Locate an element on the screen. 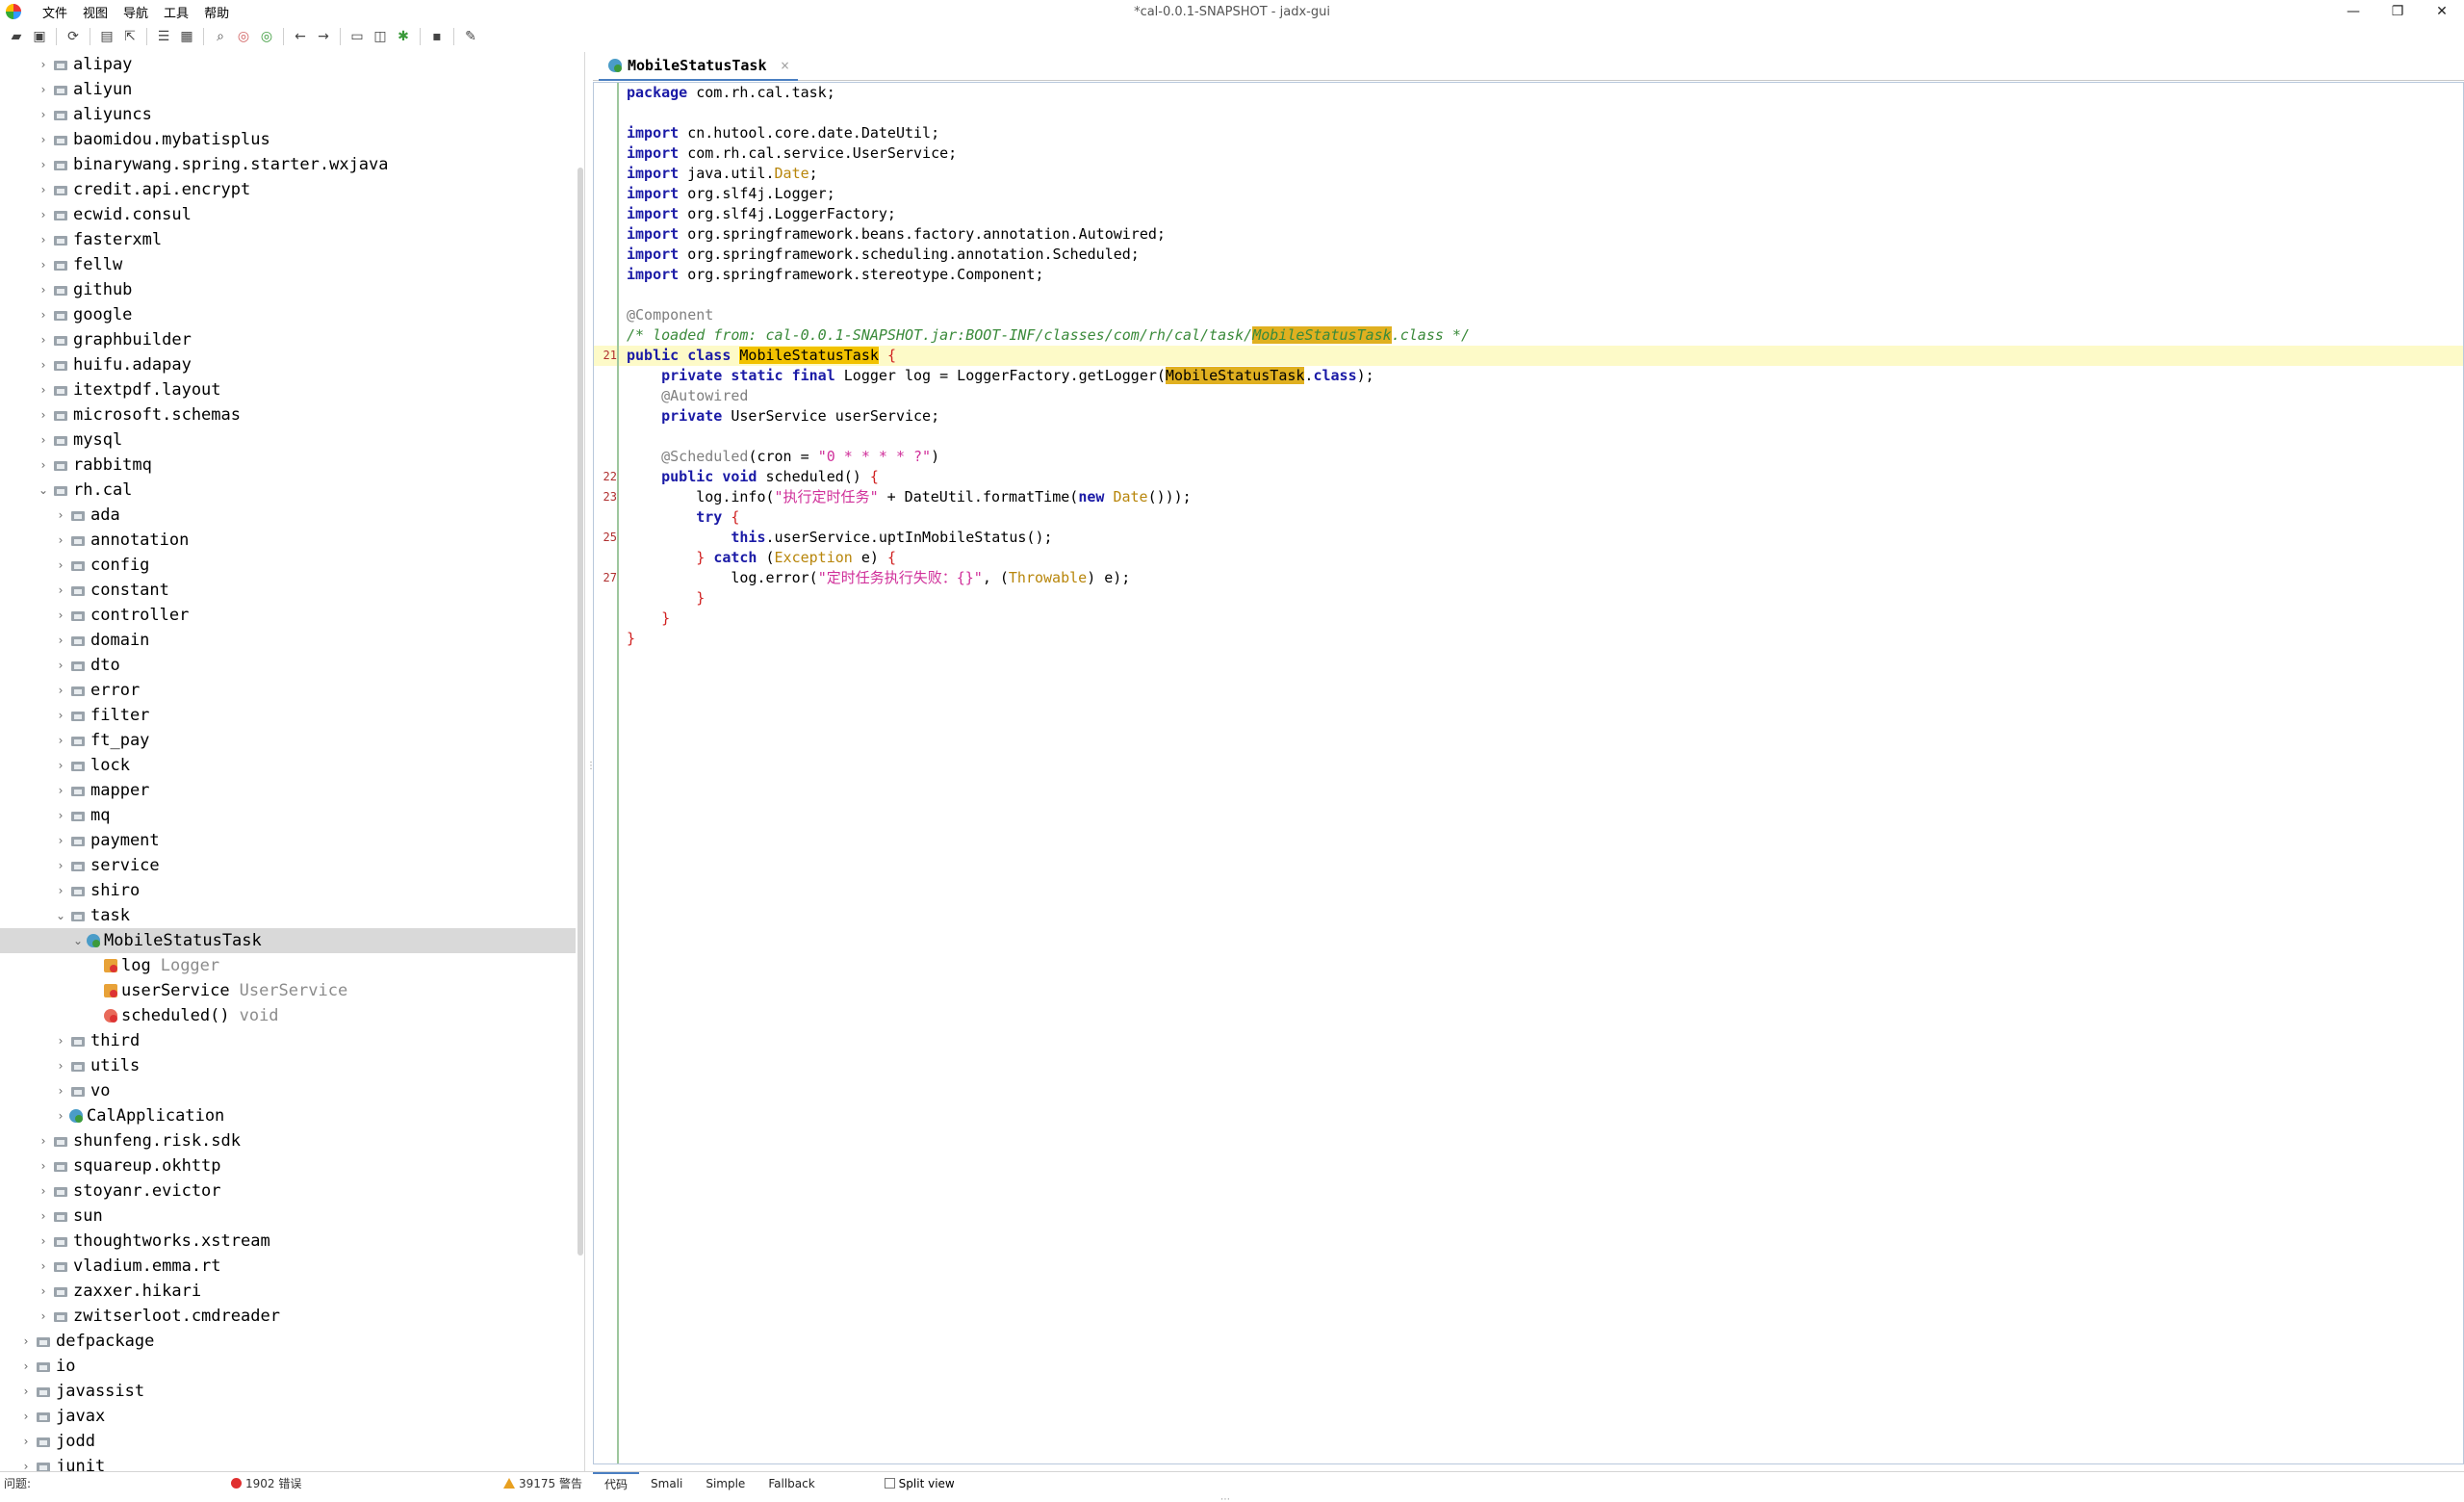 The width and height of the screenshot is (2464, 1502). tree-item: ⌄ rh.cal is located at coordinates (288, 491).